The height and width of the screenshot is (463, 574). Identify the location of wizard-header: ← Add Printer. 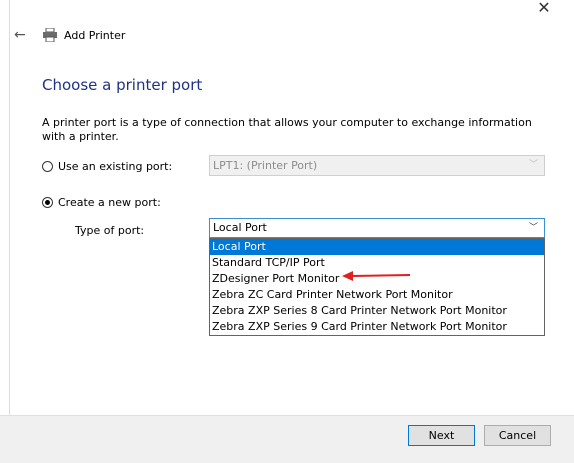
(69, 35).